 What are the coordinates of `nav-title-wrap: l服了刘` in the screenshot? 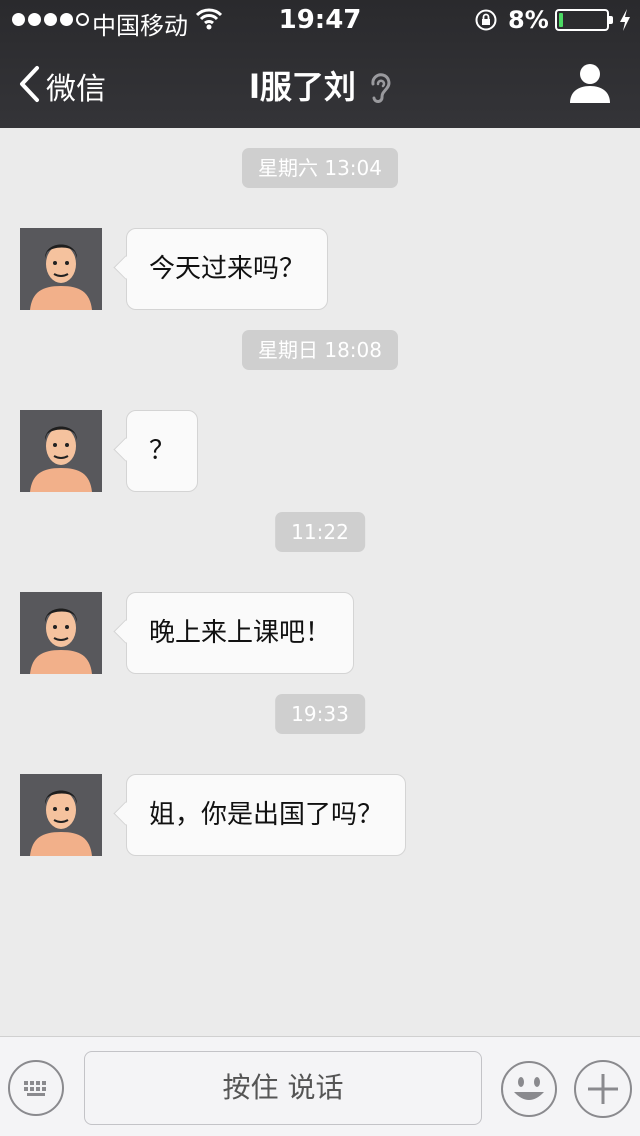 It's located at (320, 85).